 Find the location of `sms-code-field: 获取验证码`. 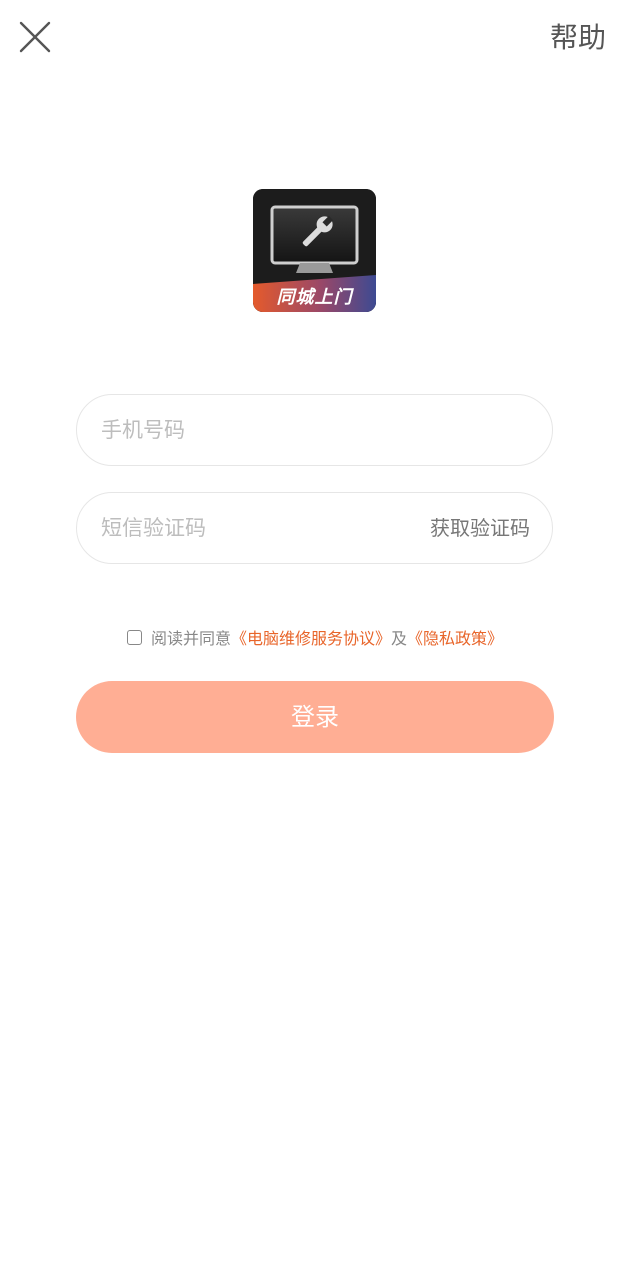

sms-code-field: 获取验证码 is located at coordinates (314, 528).